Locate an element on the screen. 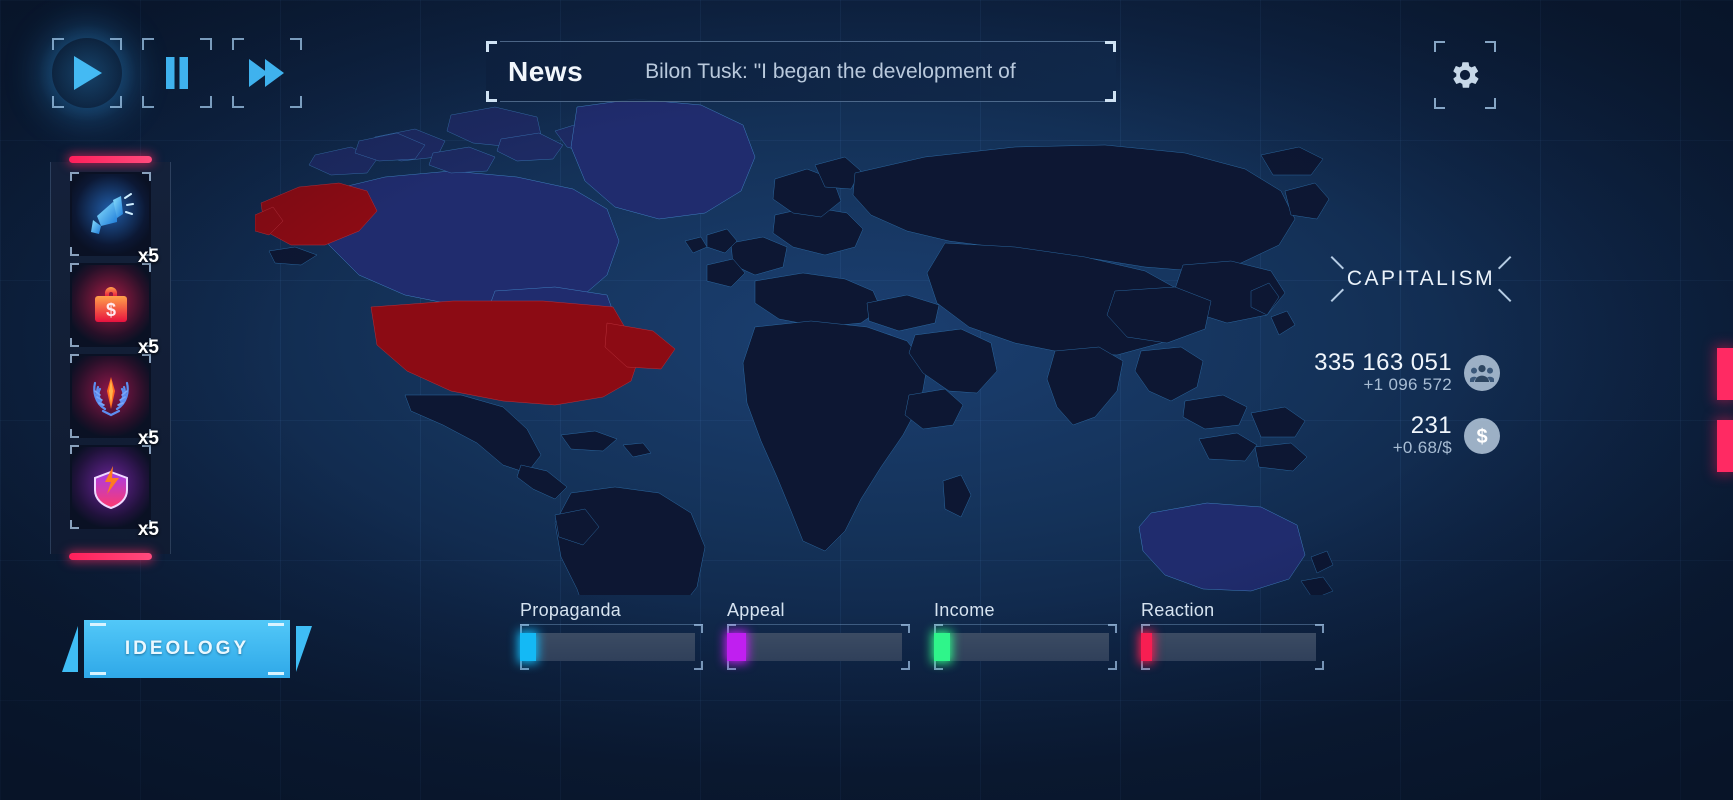  bracket-frame is located at coordinates (1465, 75).